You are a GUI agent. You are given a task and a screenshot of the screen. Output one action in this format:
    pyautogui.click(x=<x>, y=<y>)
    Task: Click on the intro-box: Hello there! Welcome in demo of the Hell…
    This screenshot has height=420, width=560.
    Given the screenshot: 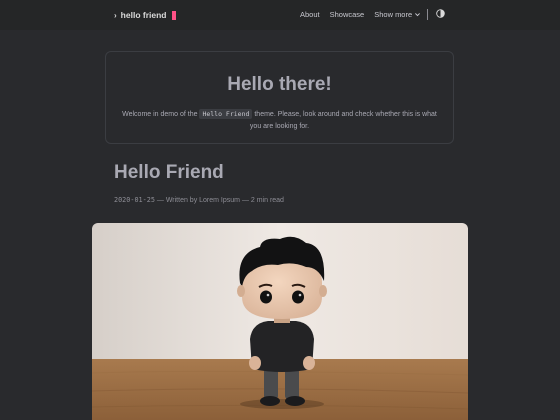 What is the action you would take?
    pyautogui.click(x=279, y=97)
    